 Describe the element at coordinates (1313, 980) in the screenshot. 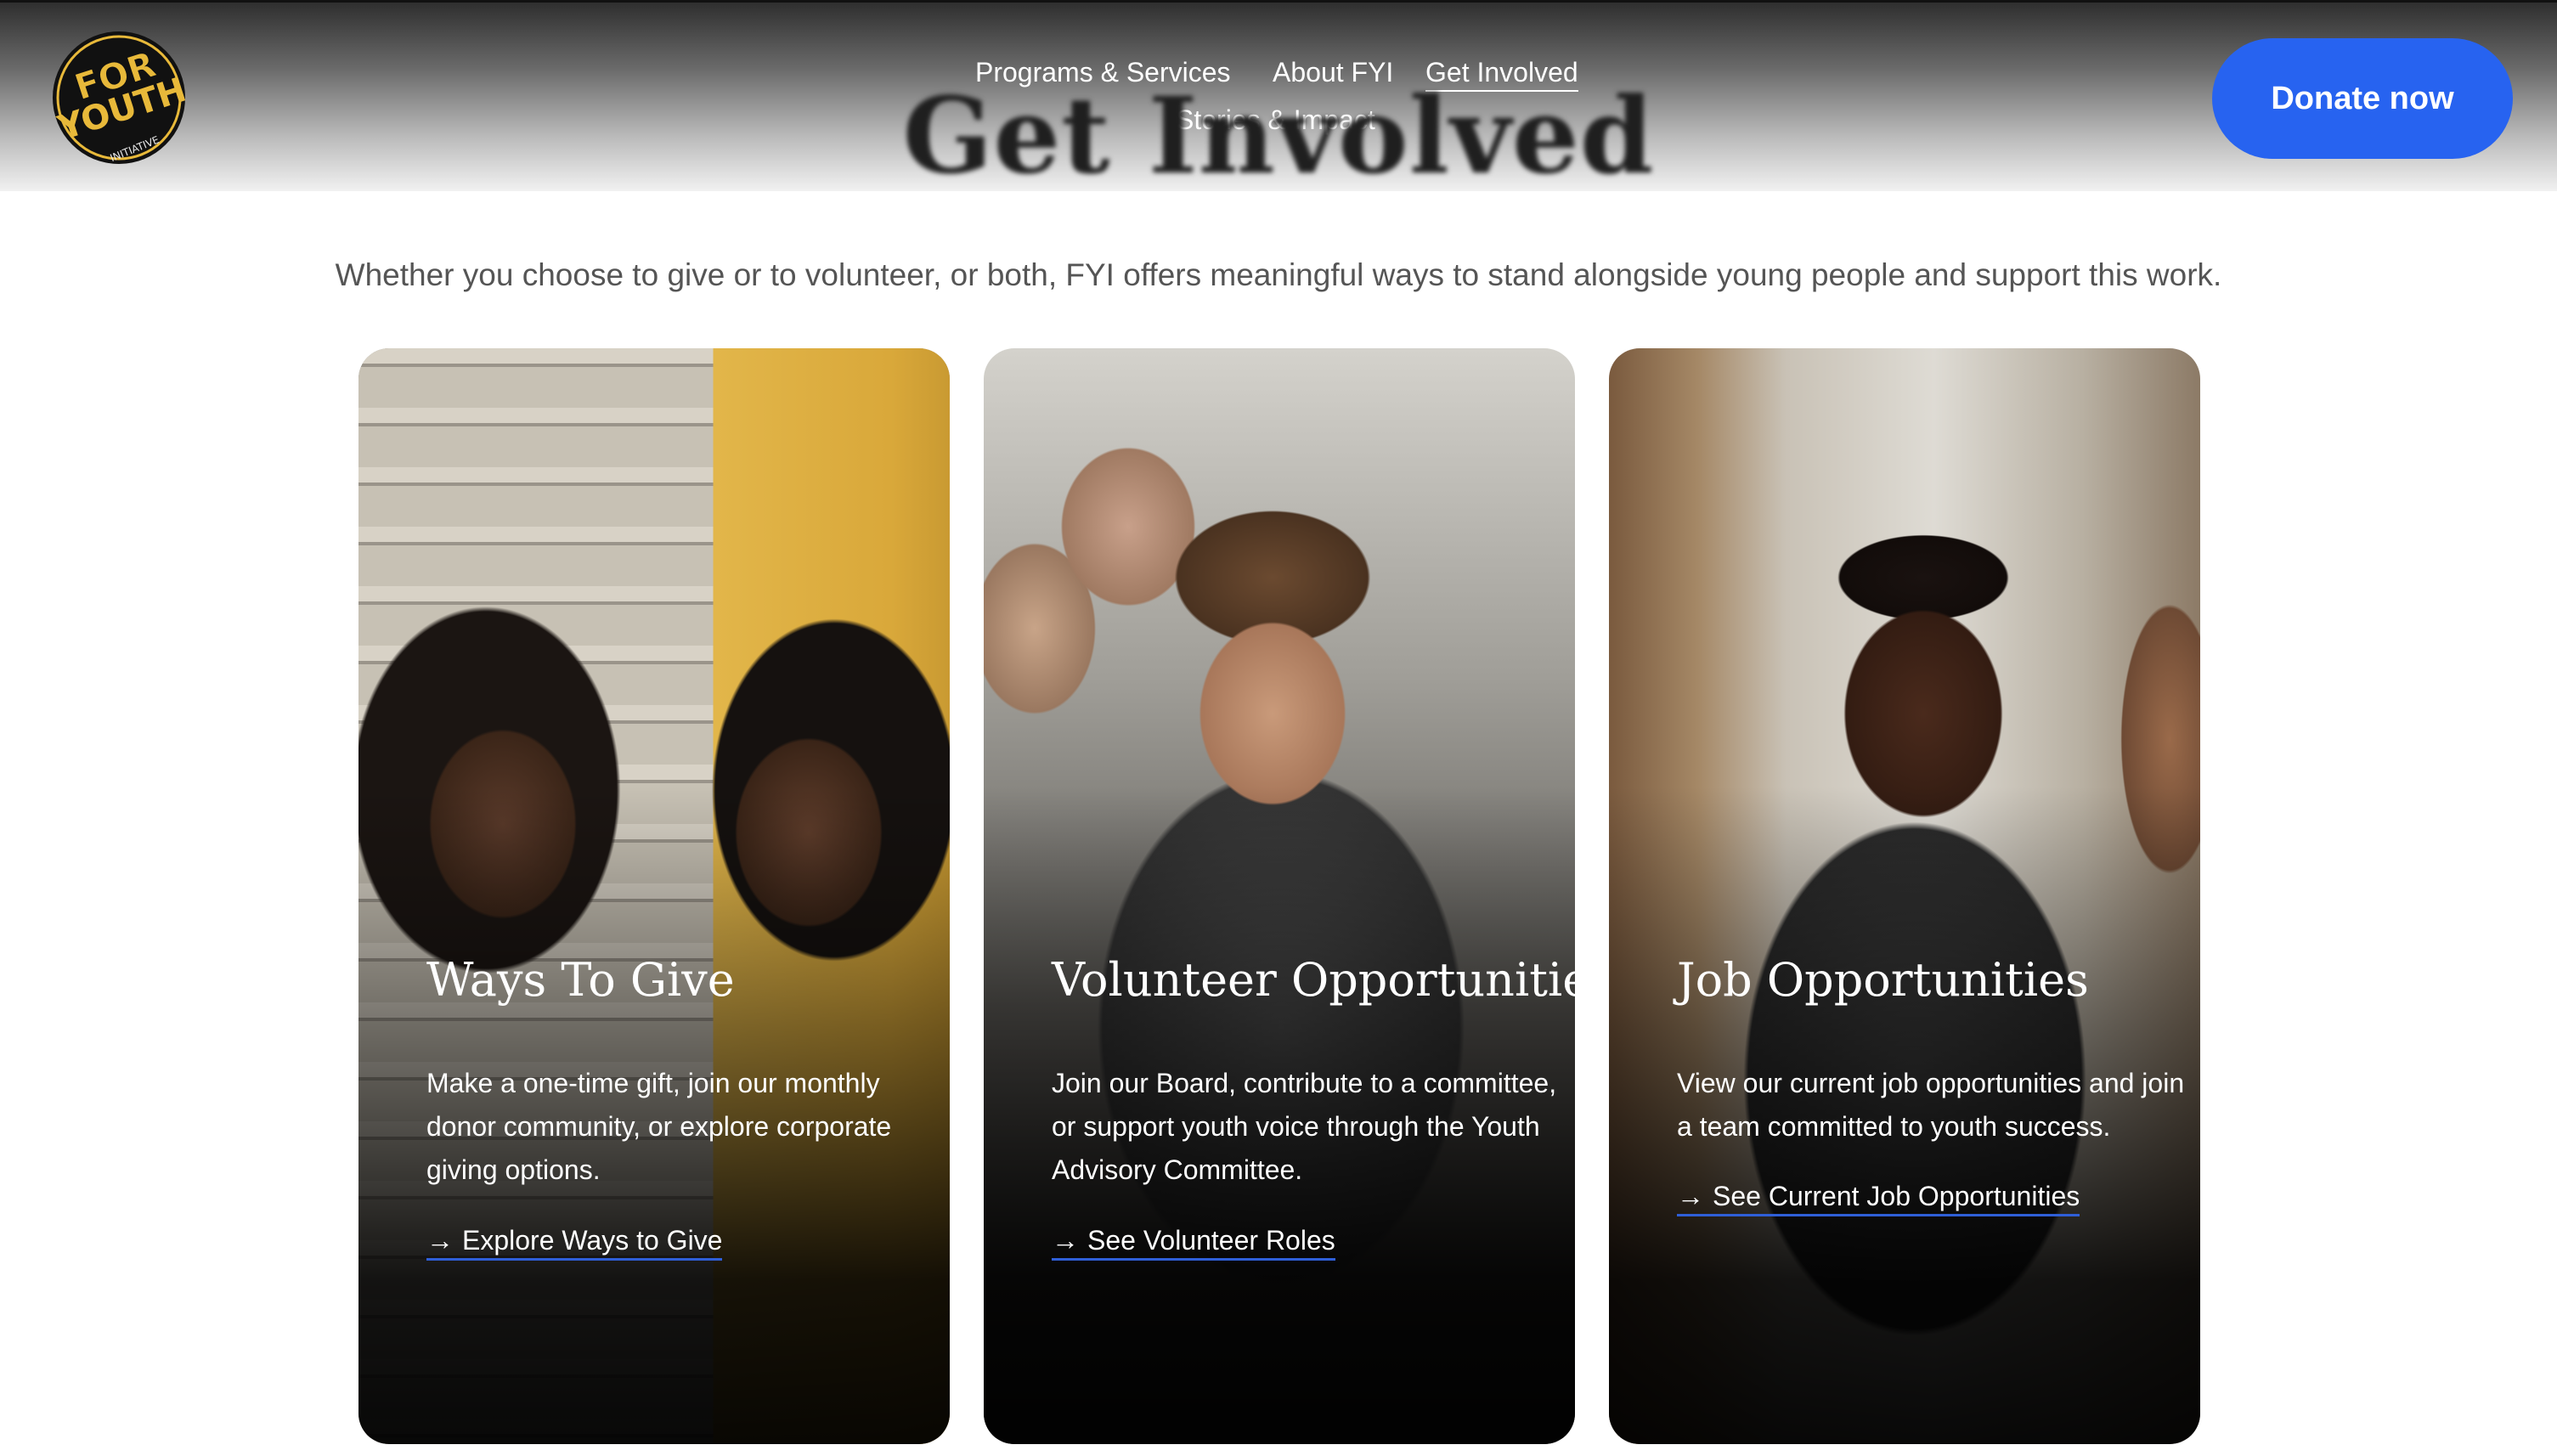

I see `card-title: Volunteer Opportunities` at that location.